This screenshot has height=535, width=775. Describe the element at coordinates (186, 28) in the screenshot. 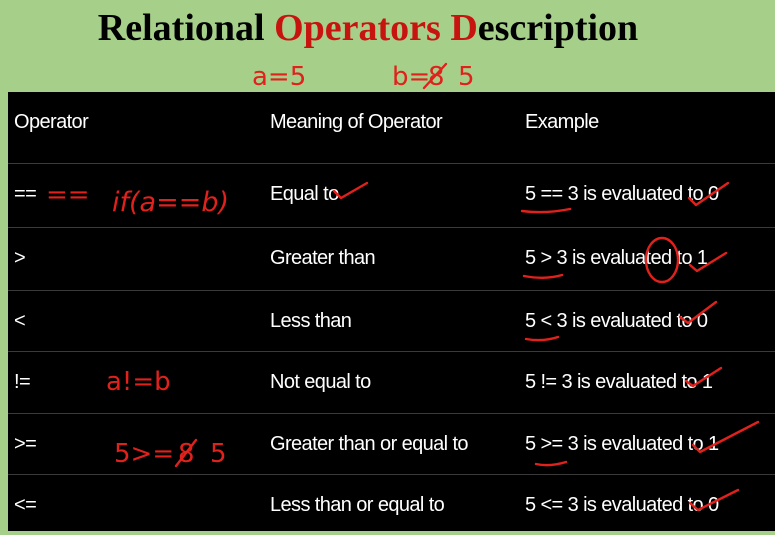

I see `title-part-1: Relational` at that location.